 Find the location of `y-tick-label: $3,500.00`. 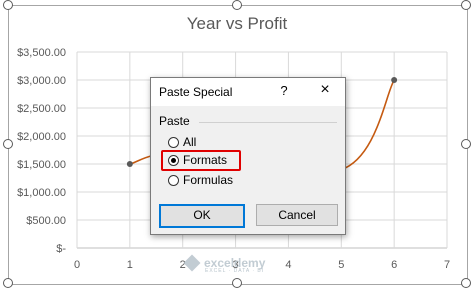

y-tick-label: $3,500.00 is located at coordinates (41, 53).